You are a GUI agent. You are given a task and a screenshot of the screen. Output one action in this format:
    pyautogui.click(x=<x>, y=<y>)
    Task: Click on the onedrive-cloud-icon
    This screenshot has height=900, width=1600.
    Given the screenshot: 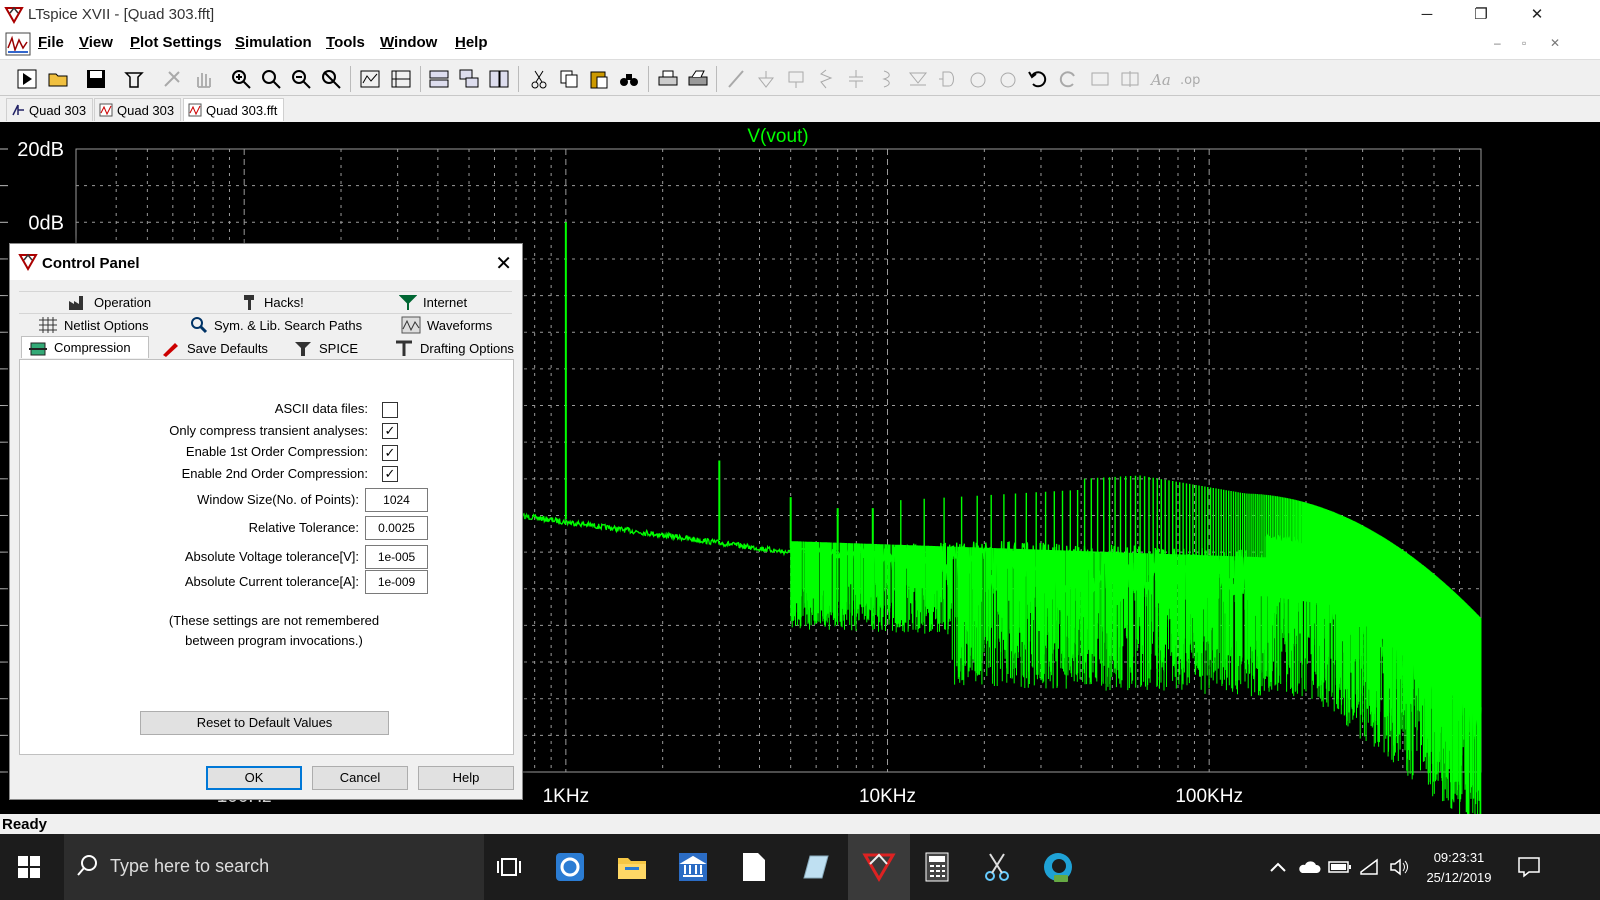 What is the action you would take?
    pyautogui.click(x=1309, y=867)
    